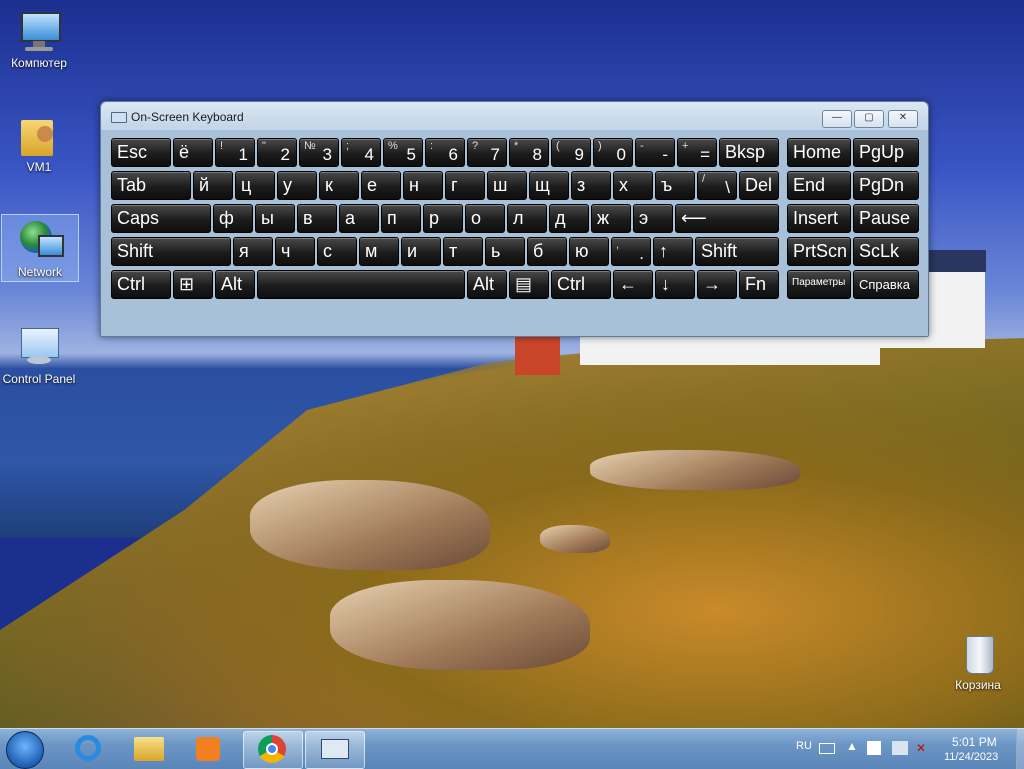 The image size is (1024, 769). What do you see at coordinates (727, 218) in the screenshot?
I see `key-2-12: ⟵` at bounding box center [727, 218].